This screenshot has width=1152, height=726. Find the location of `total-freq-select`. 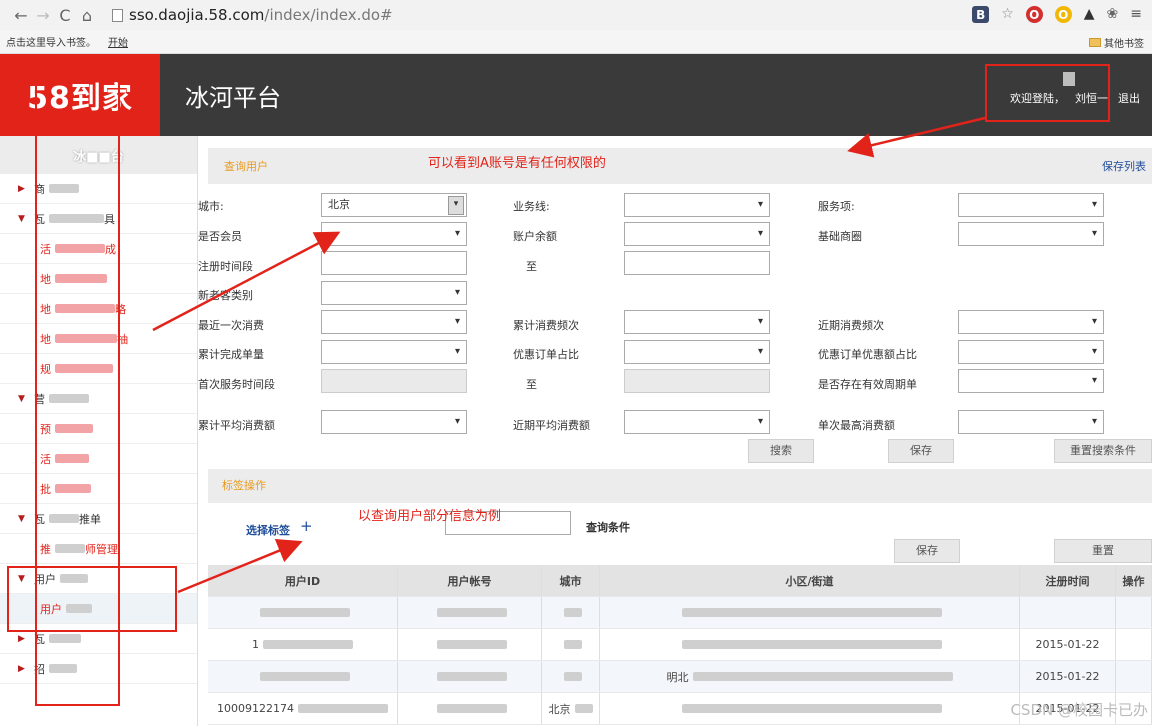

total-freq-select is located at coordinates (697, 322).